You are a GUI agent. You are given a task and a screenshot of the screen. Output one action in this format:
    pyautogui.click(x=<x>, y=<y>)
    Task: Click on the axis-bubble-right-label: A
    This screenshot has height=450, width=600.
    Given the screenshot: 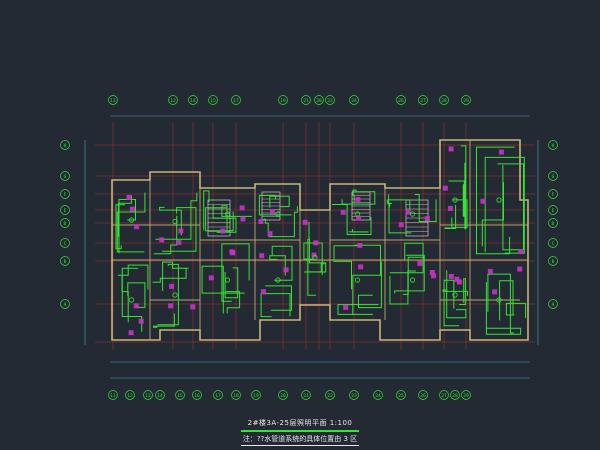 What is the action you would take?
    pyautogui.click(x=553, y=305)
    